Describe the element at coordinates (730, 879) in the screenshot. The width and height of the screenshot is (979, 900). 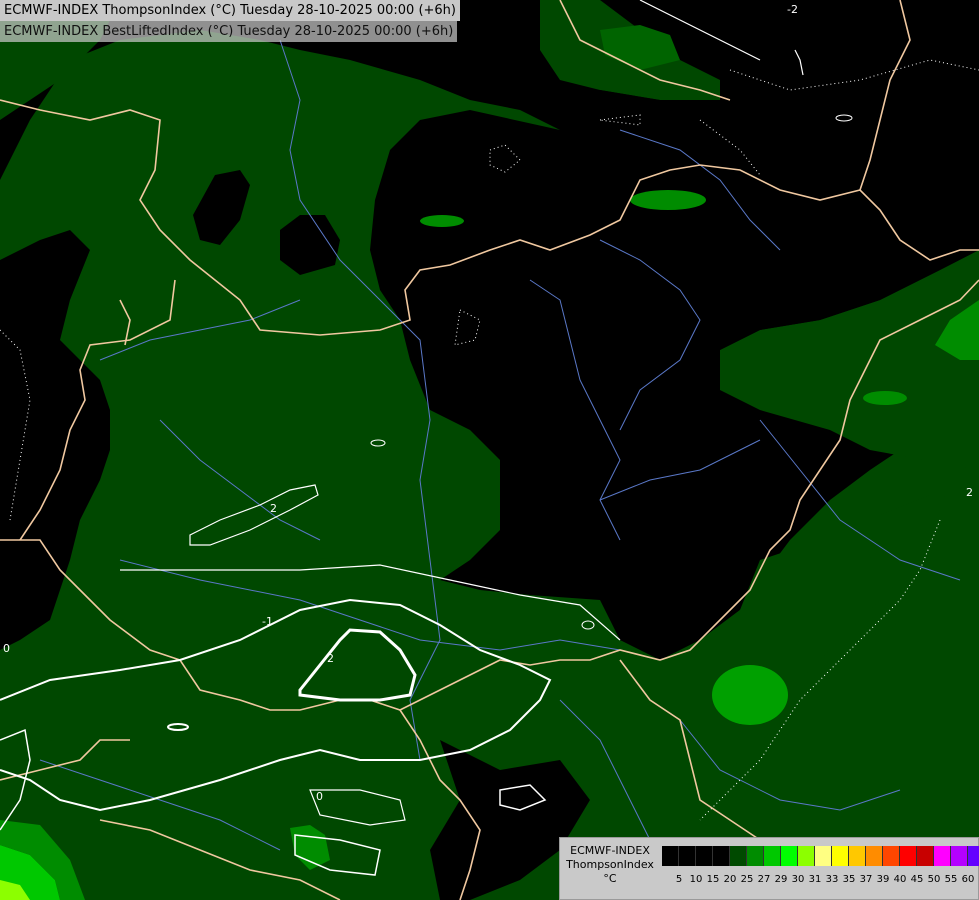
I see `legend-tick: 20` at that location.